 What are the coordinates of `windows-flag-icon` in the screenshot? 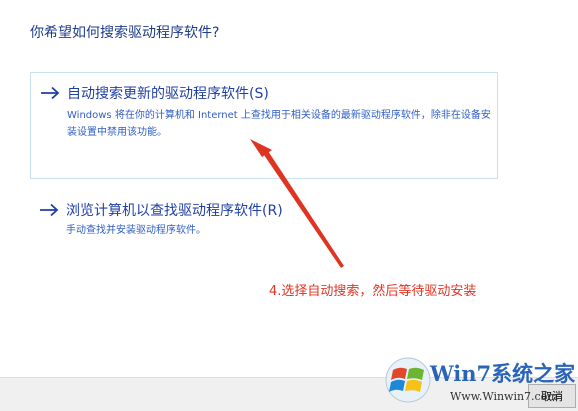 It's located at (408, 380).